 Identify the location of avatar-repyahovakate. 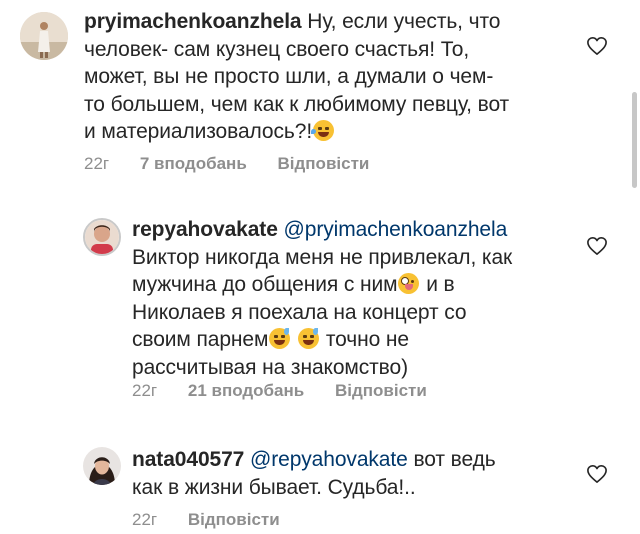
(102, 237).